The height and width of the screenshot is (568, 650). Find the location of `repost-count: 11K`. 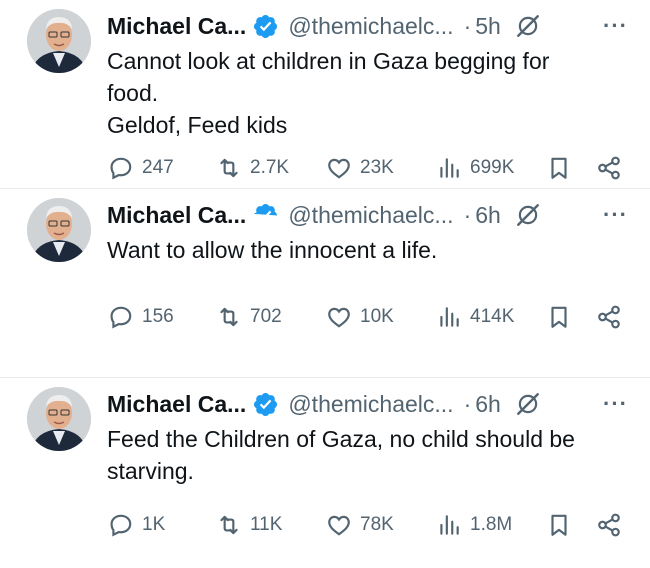

repost-count: 11K is located at coordinates (266, 524).